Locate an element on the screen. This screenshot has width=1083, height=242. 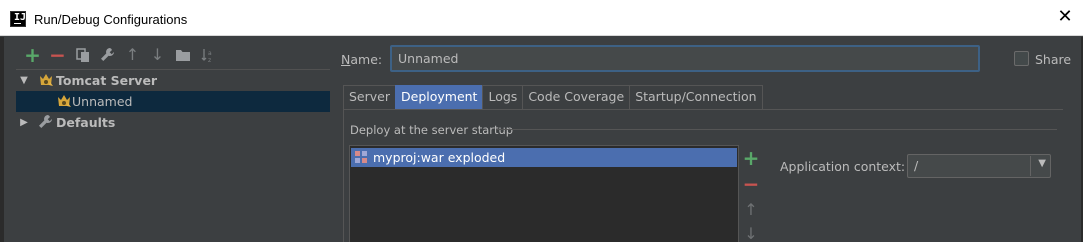
add-artifact-icon: + is located at coordinates (751, 158).